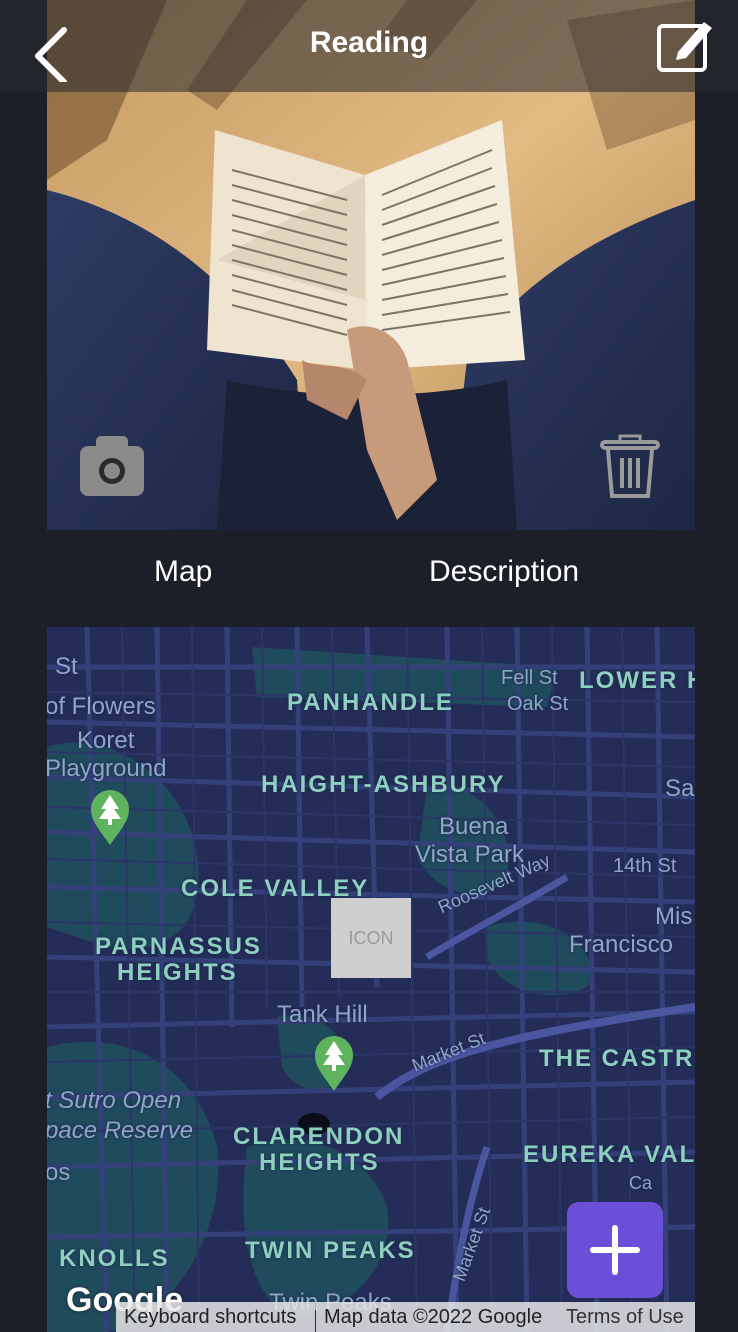 The height and width of the screenshot is (1332, 738). What do you see at coordinates (617, 1058) in the screenshot?
I see `map-neighborhood-label: THE CASTR` at bounding box center [617, 1058].